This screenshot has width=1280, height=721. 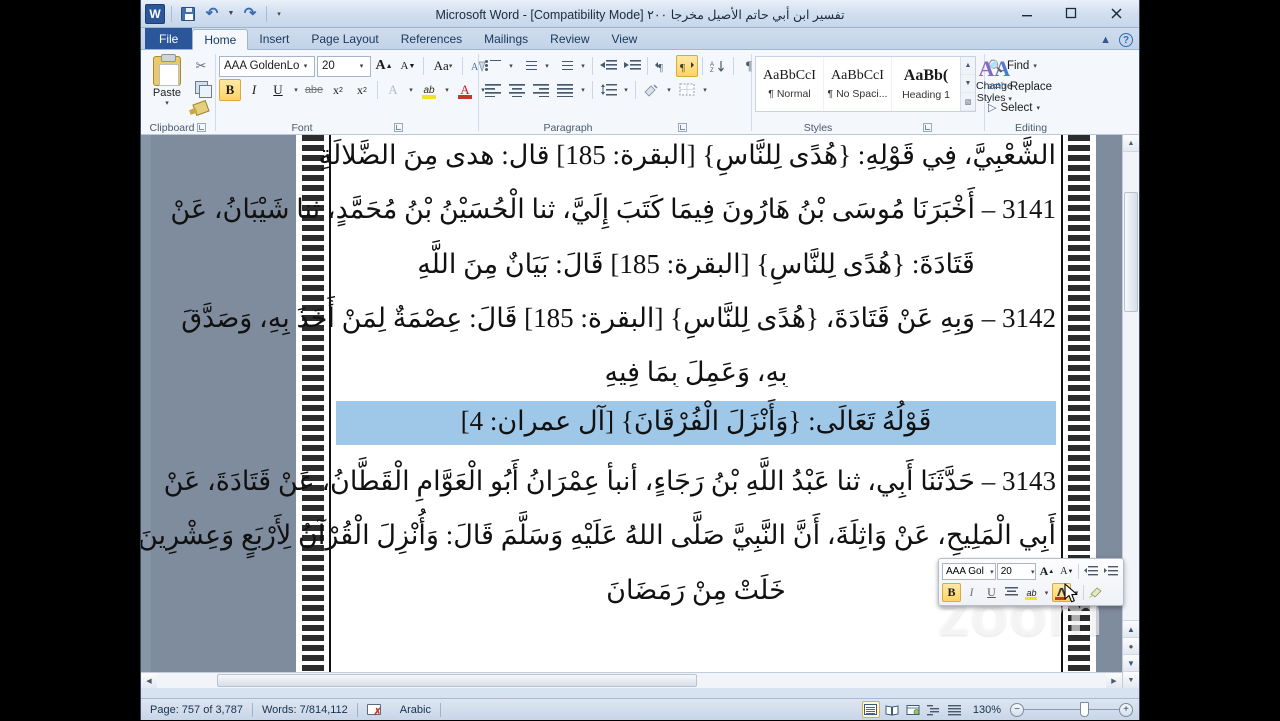 I want to click on underline-dropdown: ▾, so click(x=296, y=90).